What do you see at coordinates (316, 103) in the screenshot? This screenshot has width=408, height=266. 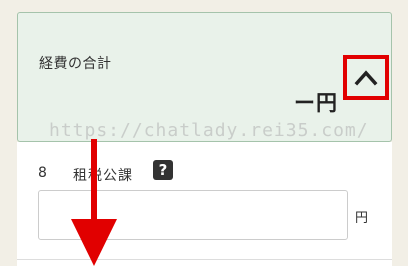 I see `expense-total-value: ー円` at bounding box center [316, 103].